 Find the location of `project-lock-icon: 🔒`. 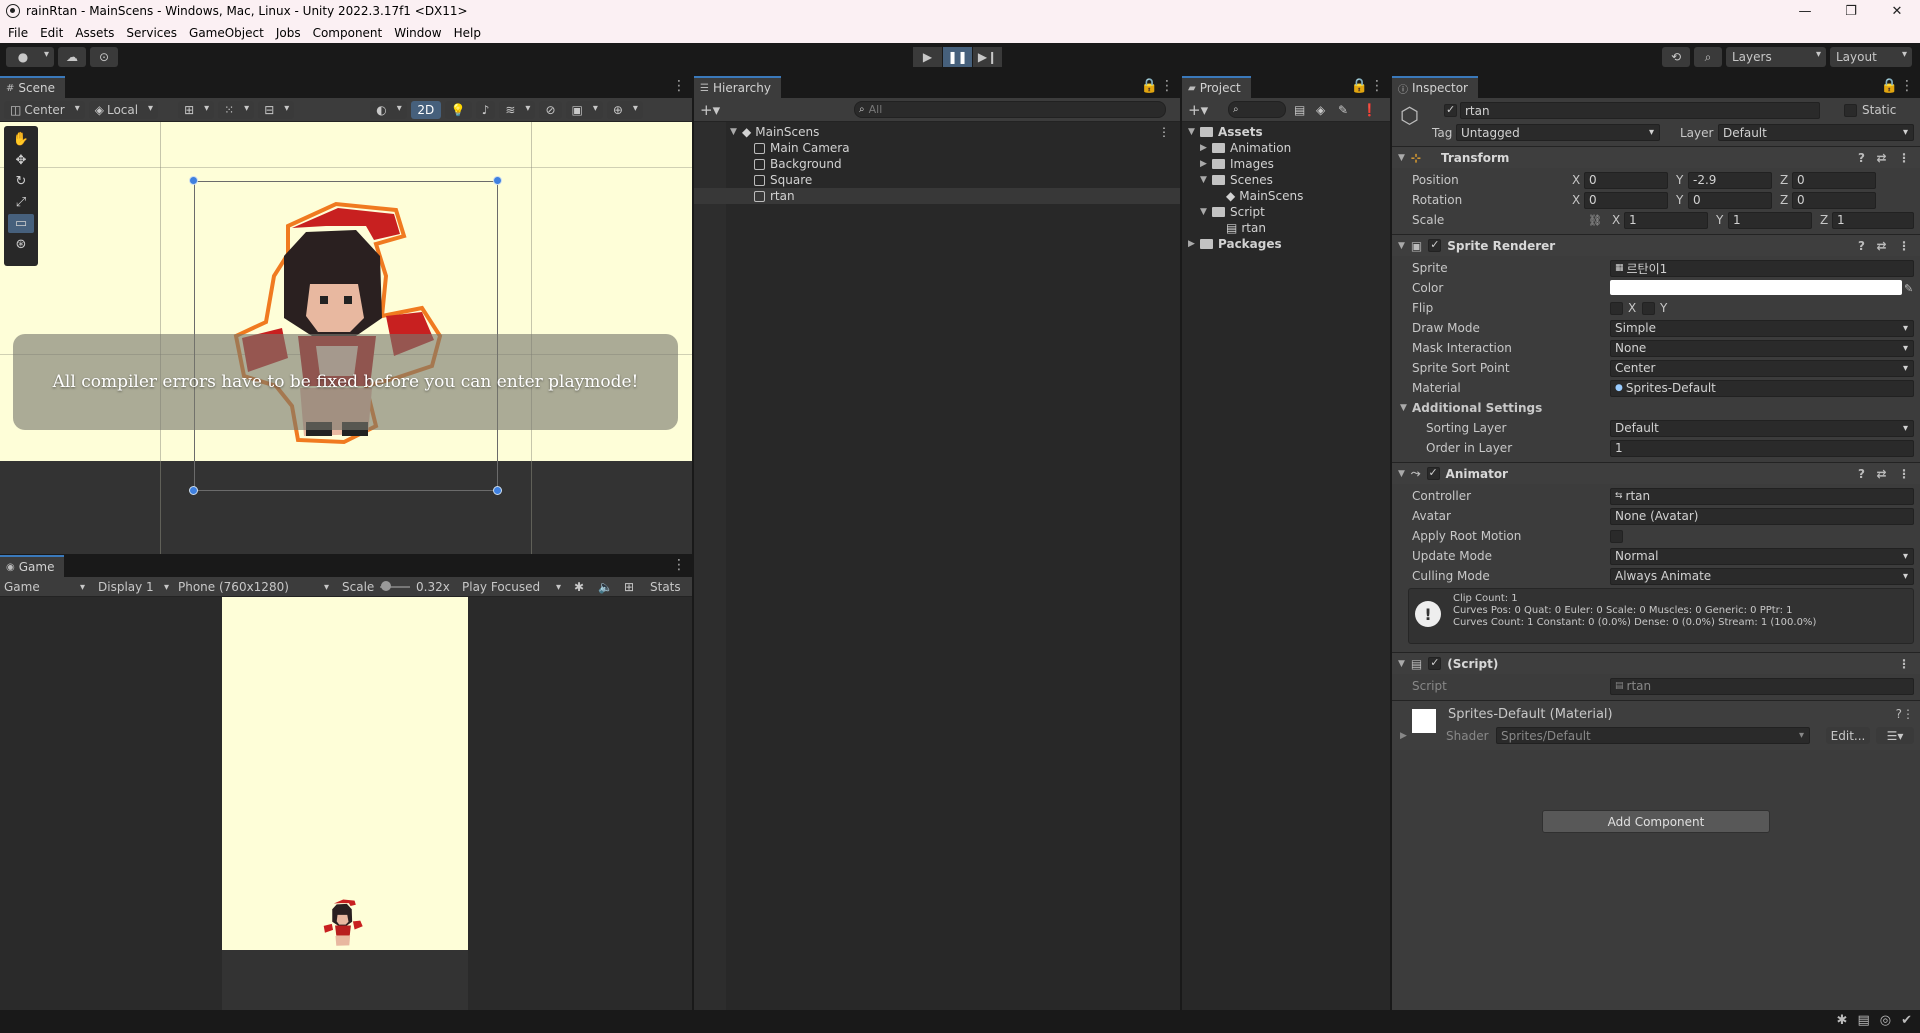

project-lock-icon: 🔒 is located at coordinates (1359, 86).